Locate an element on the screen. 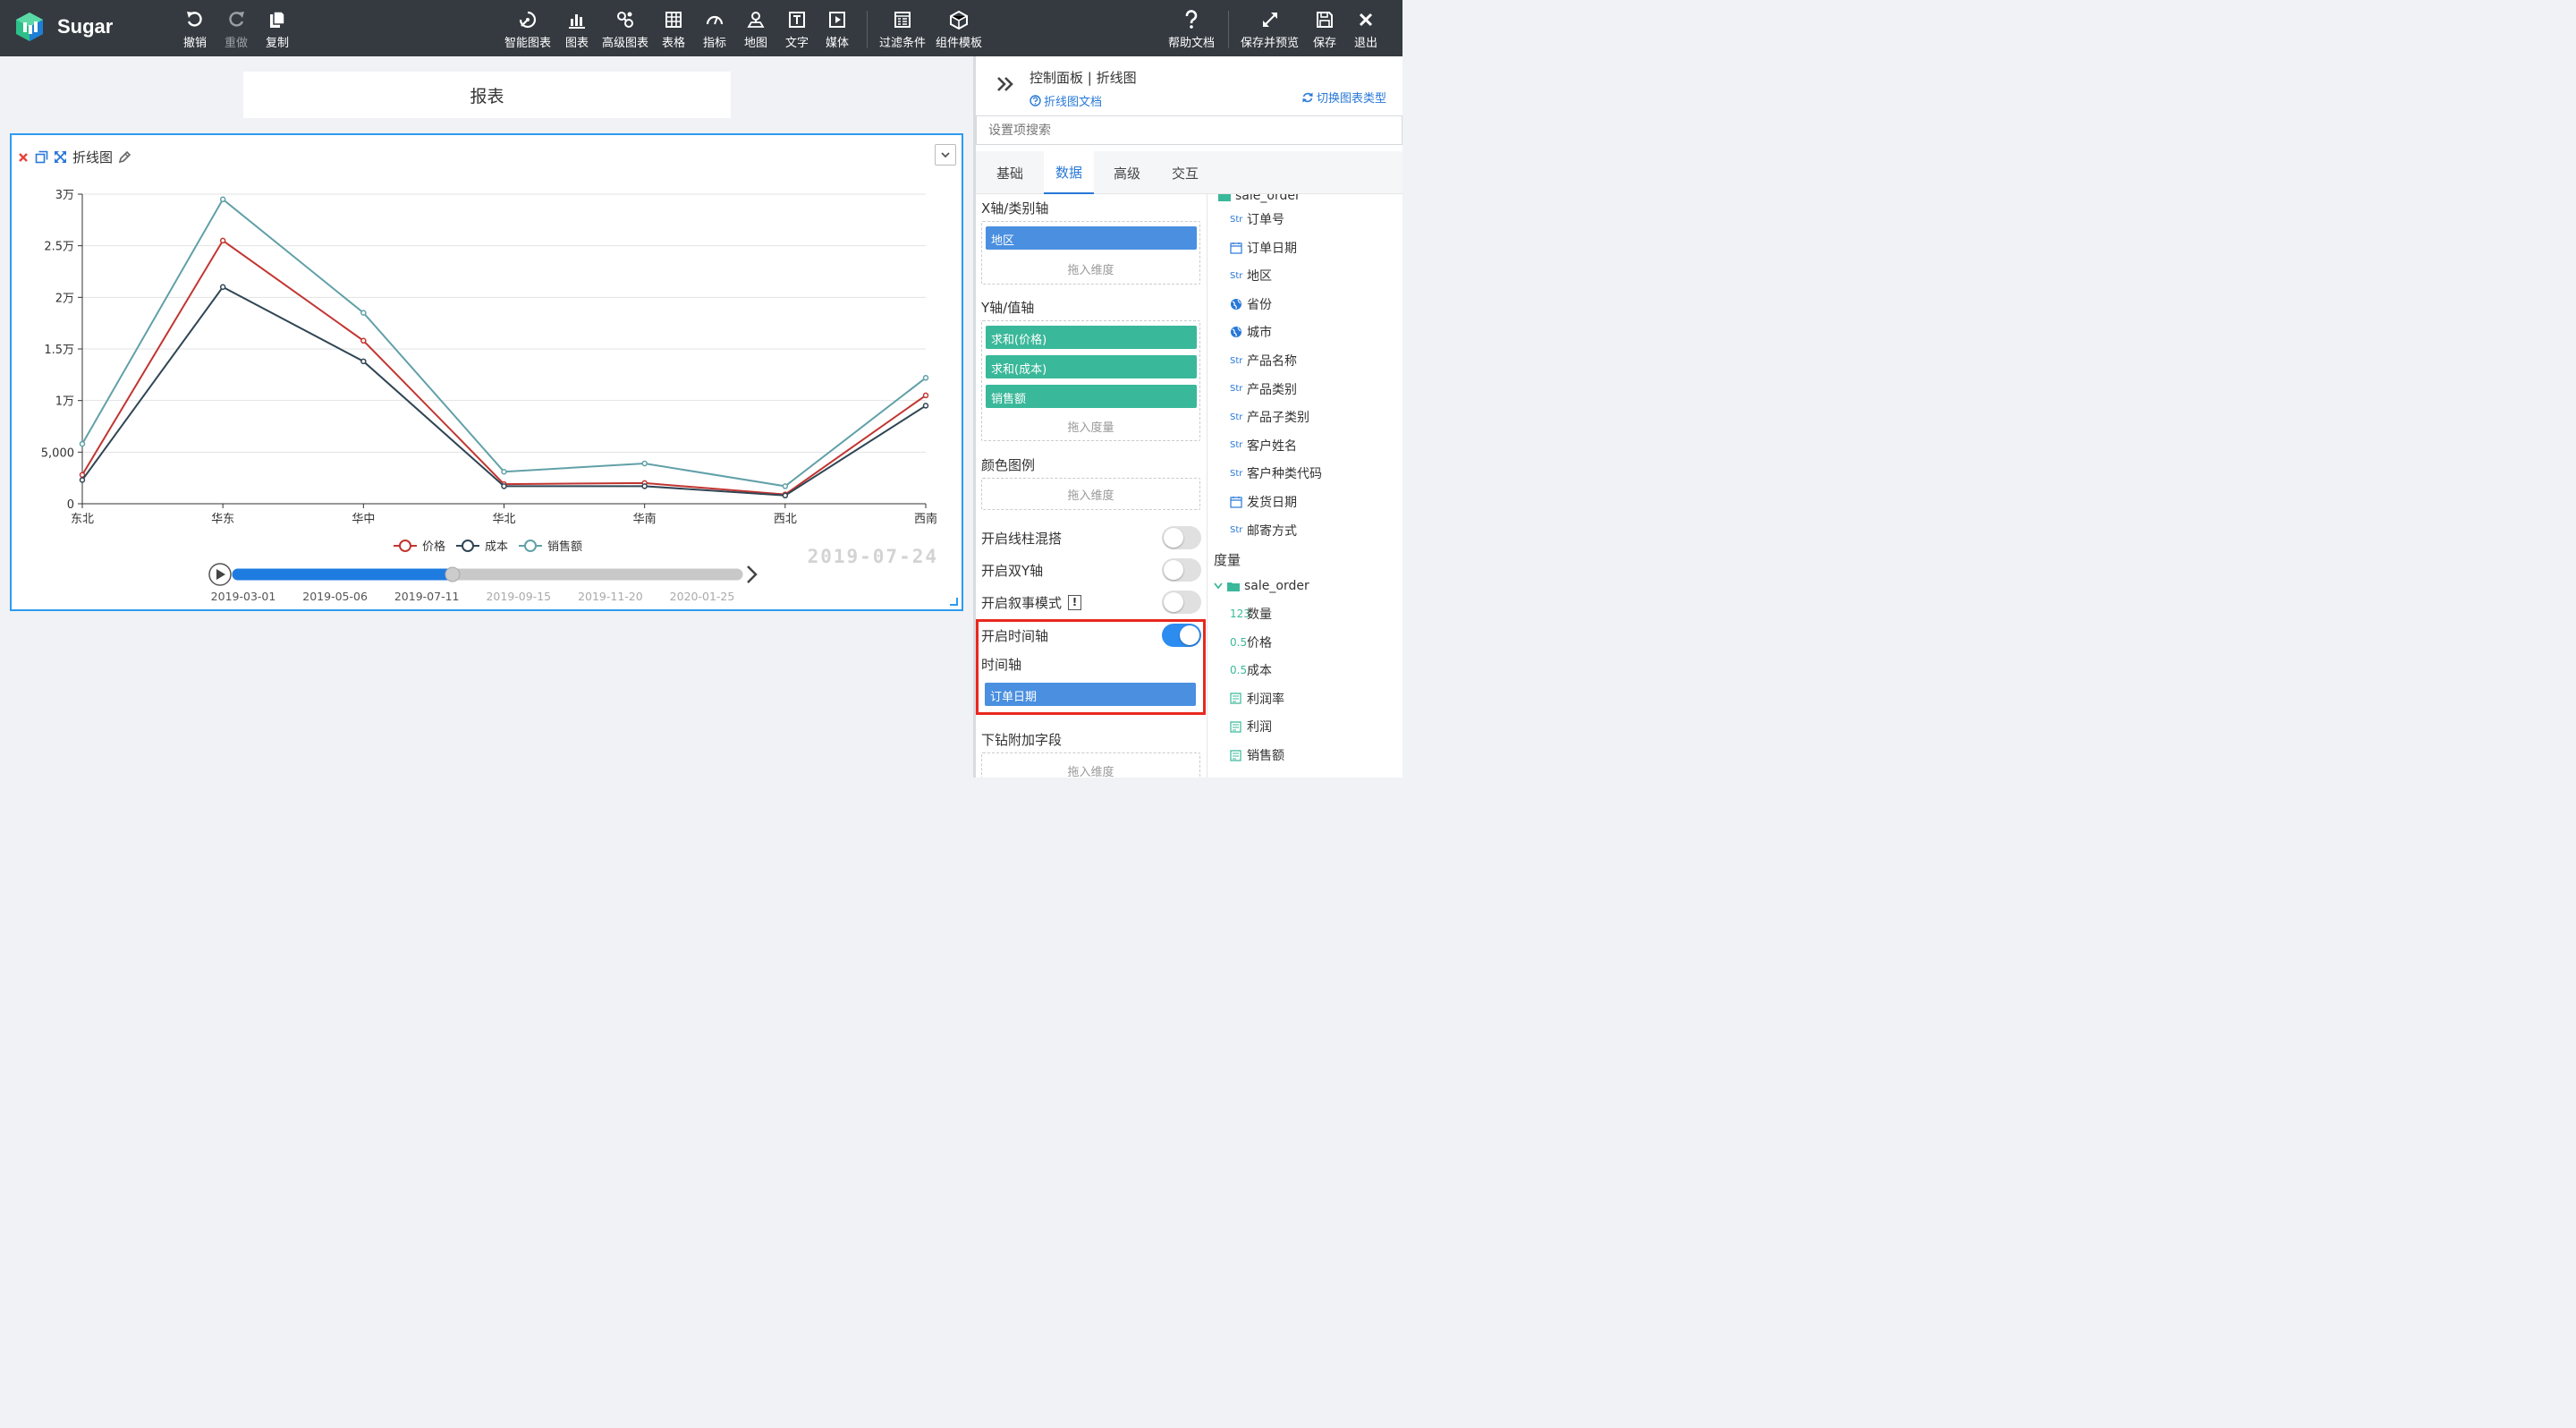  measure-dataset-node: sale_order is located at coordinates (1261, 586).